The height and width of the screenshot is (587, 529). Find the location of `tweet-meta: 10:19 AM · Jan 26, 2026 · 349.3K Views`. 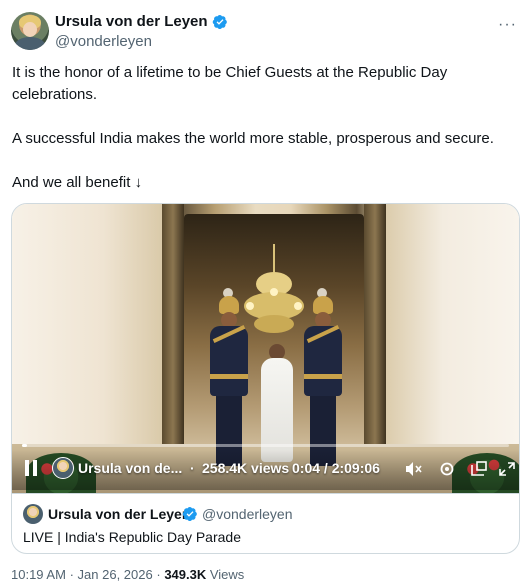

tweet-meta: 10:19 AM · Jan 26, 2026 · 349.3K Views is located at coordinates (127, 575).